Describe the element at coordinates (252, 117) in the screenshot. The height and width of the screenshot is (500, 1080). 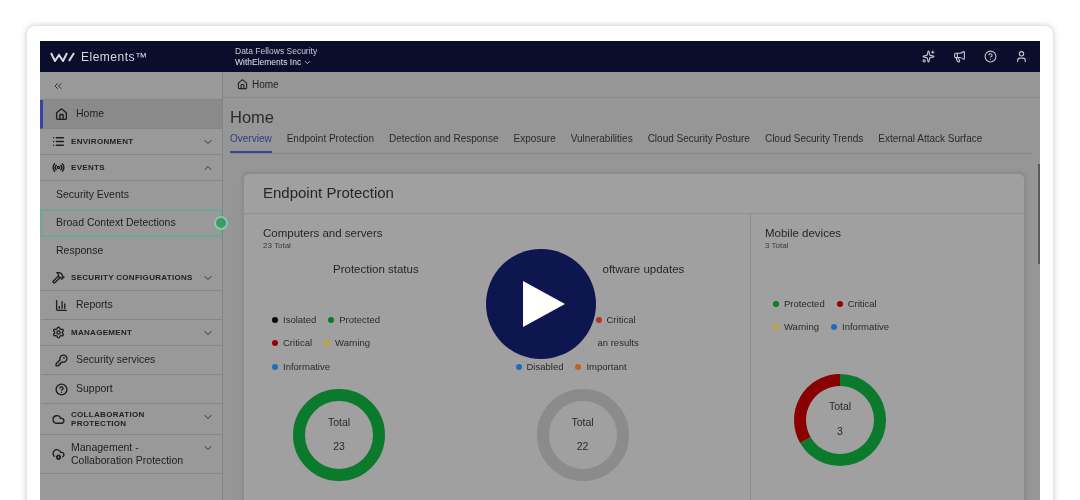
I see `page-title: Home` at that location.